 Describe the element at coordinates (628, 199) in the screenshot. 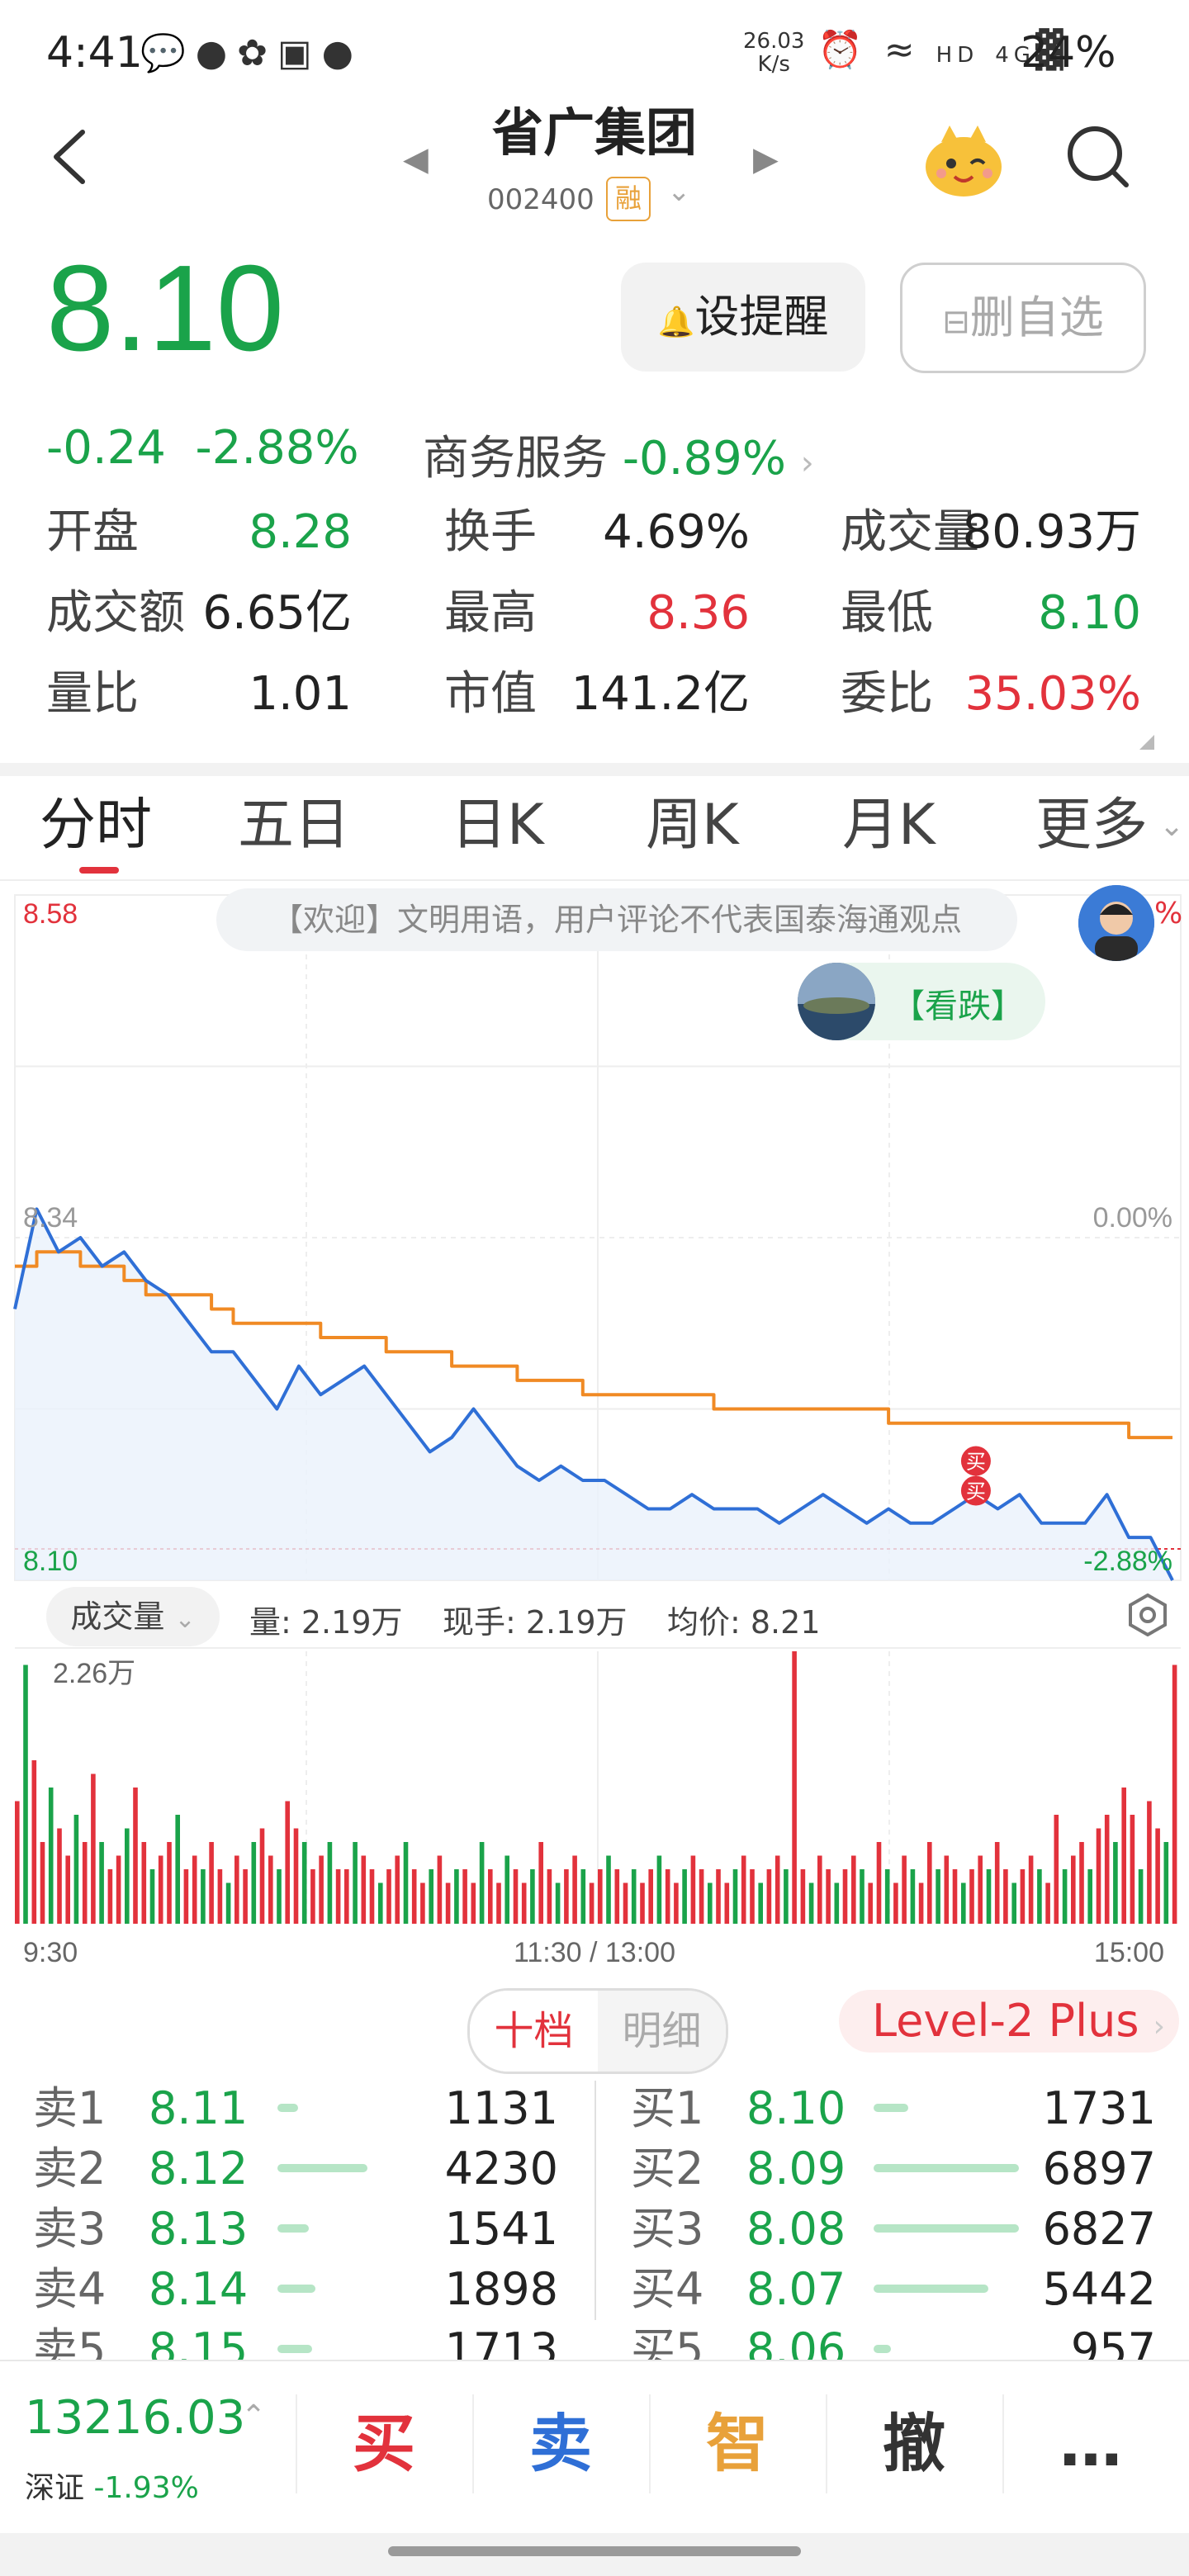

I see `margin-badge: 融` at that location.